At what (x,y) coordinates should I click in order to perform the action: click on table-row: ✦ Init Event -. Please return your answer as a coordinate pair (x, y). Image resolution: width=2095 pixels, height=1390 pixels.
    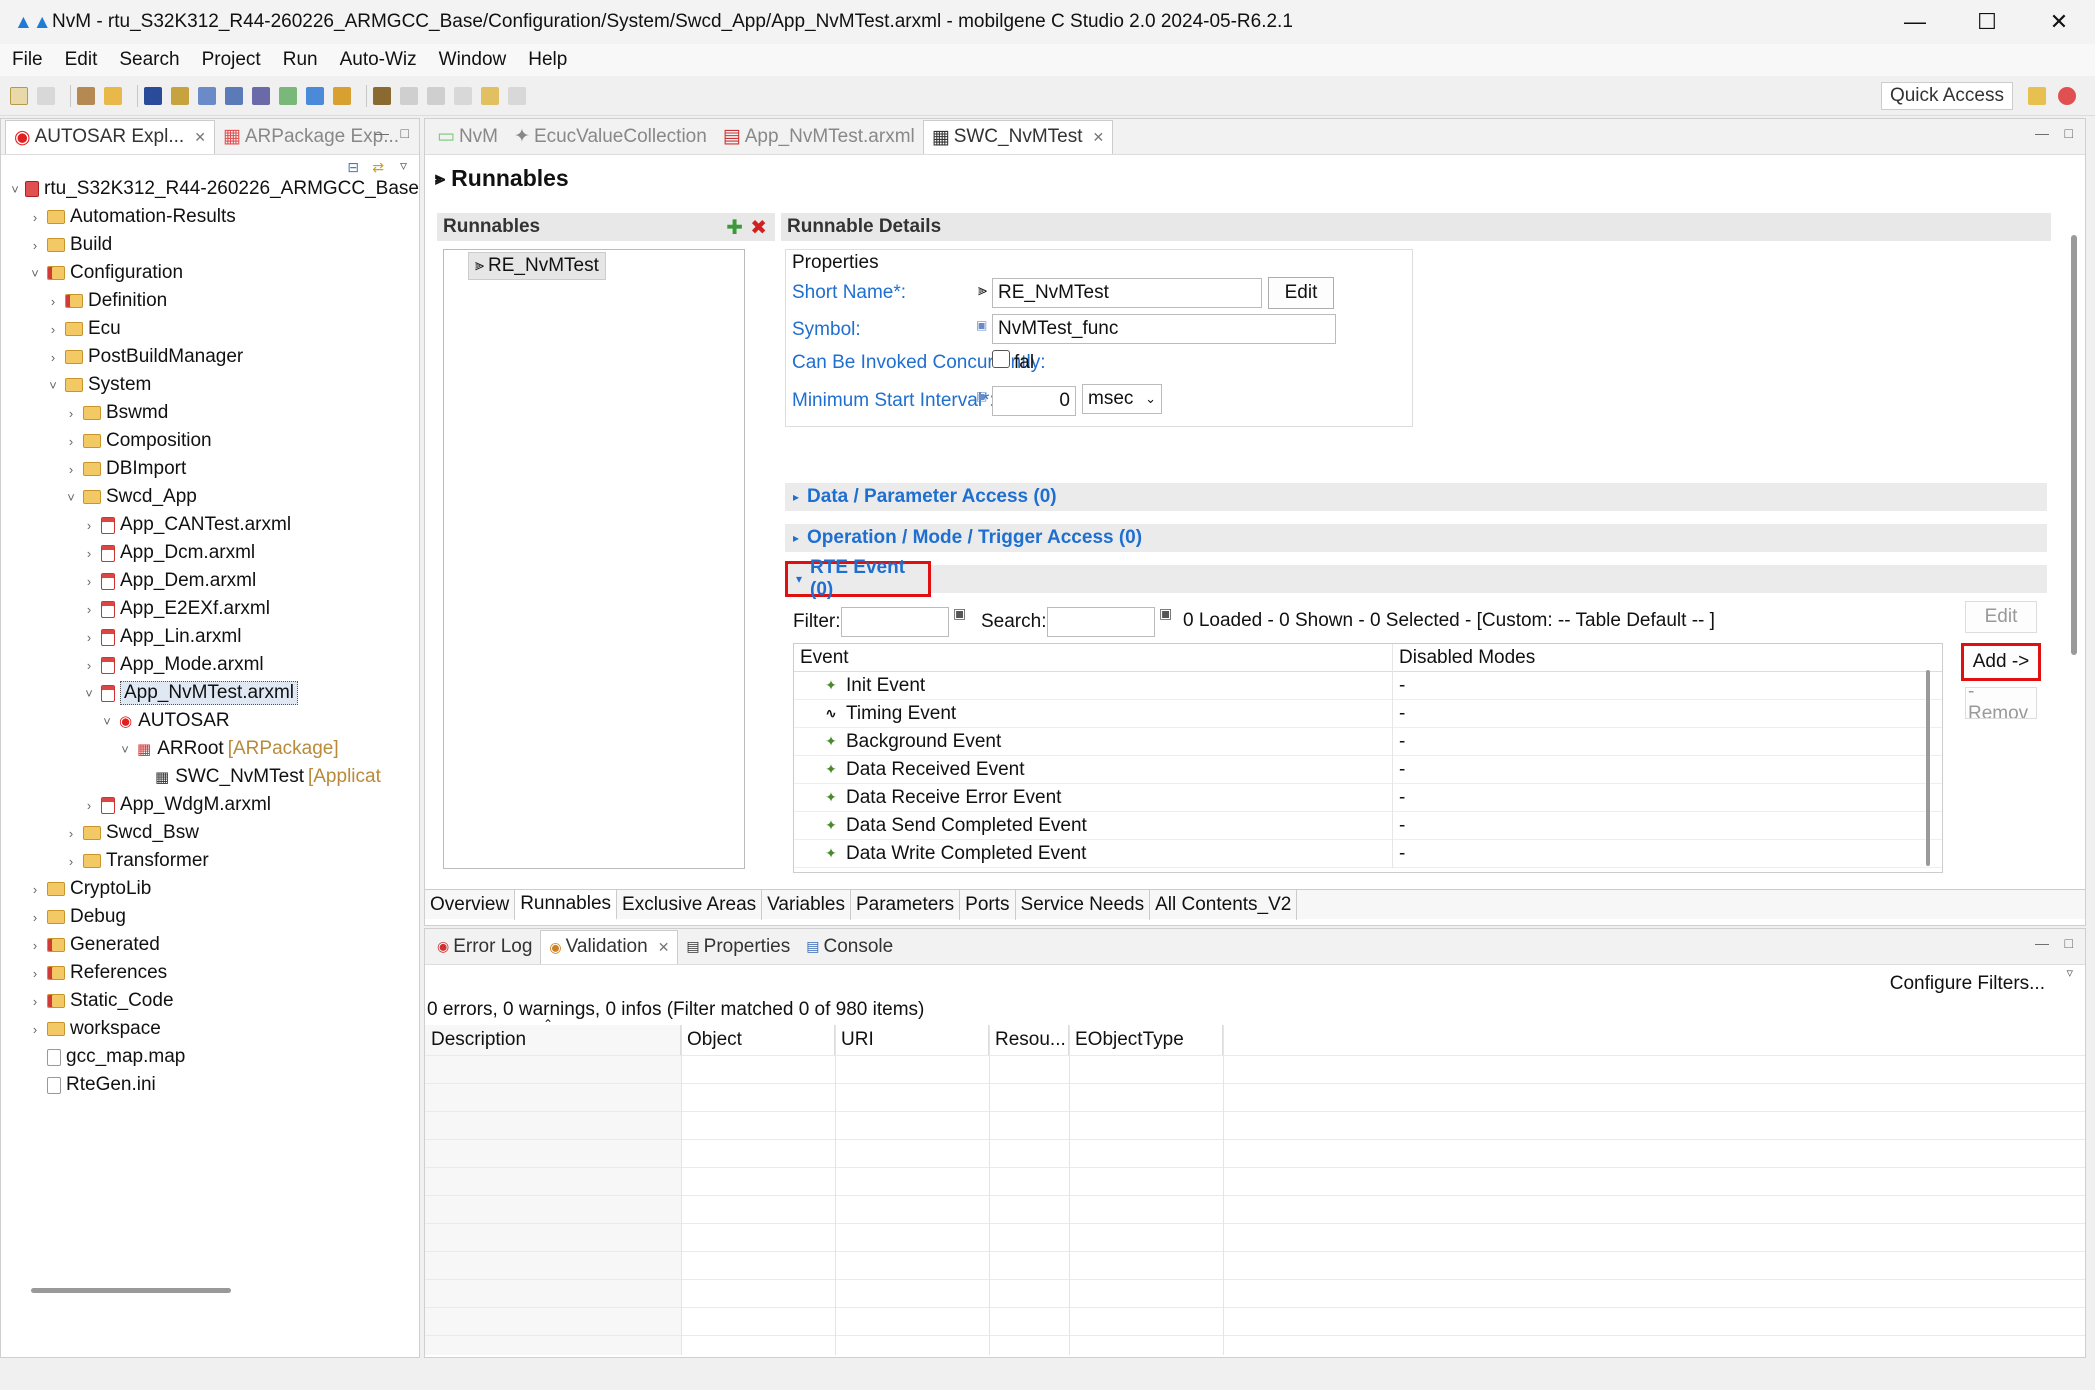
    Looking at the image, I should click on (1368, 685).